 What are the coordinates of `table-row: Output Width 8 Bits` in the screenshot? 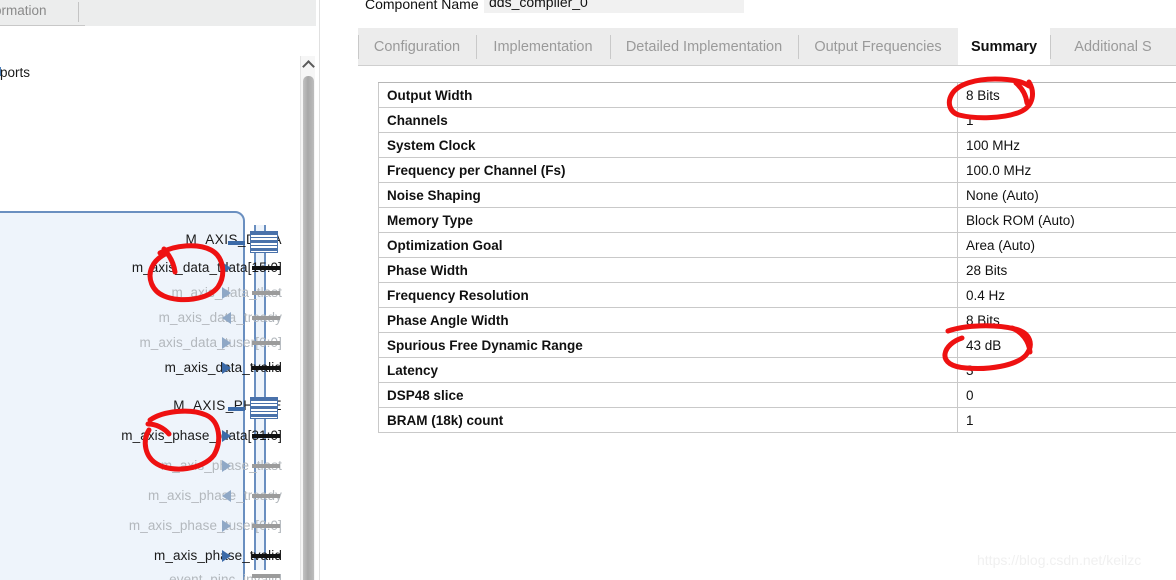 It's located at (777, 95).